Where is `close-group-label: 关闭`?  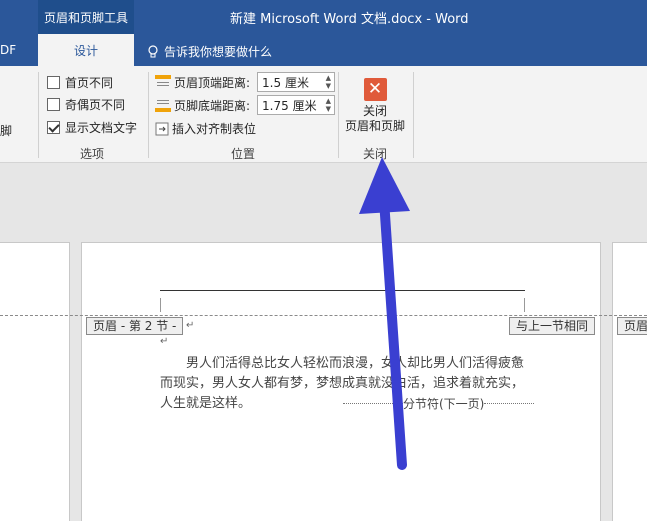
close-group-label: 关闭 is located at coordinates (375, 154).